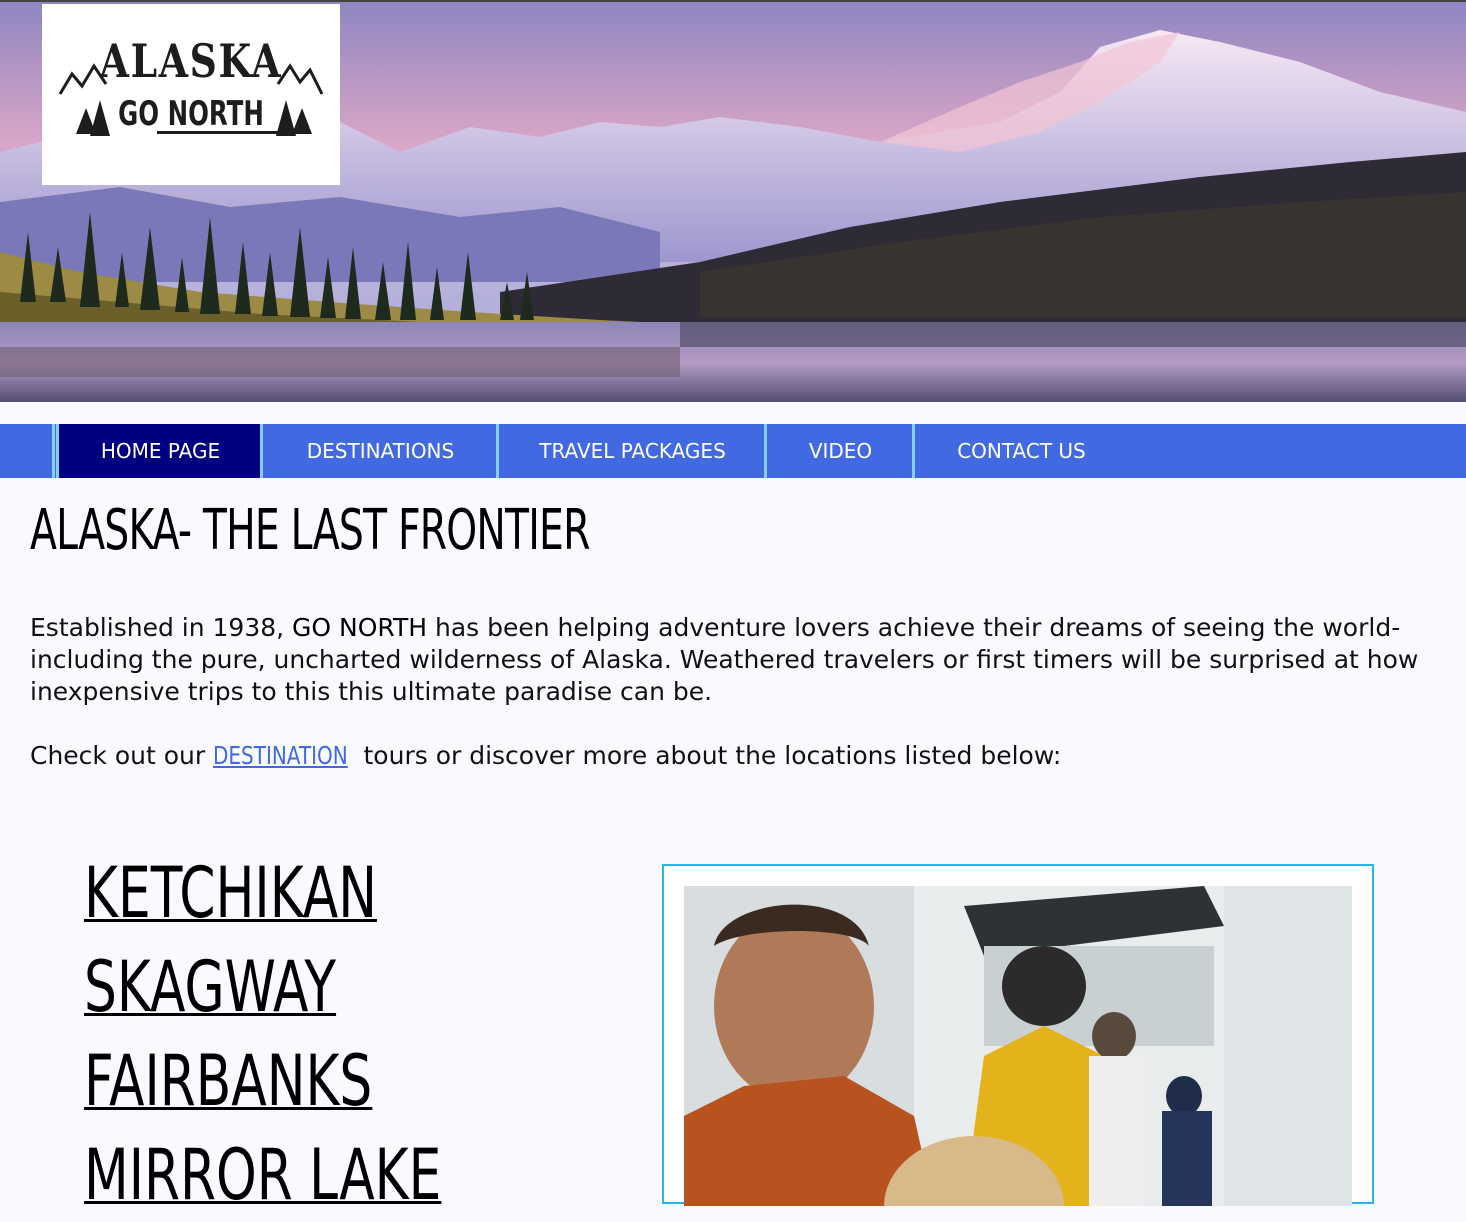 This screenshot has height=1222, width=1466. I want to click on logo-line-2: GO NORTH, so click(191, 114).